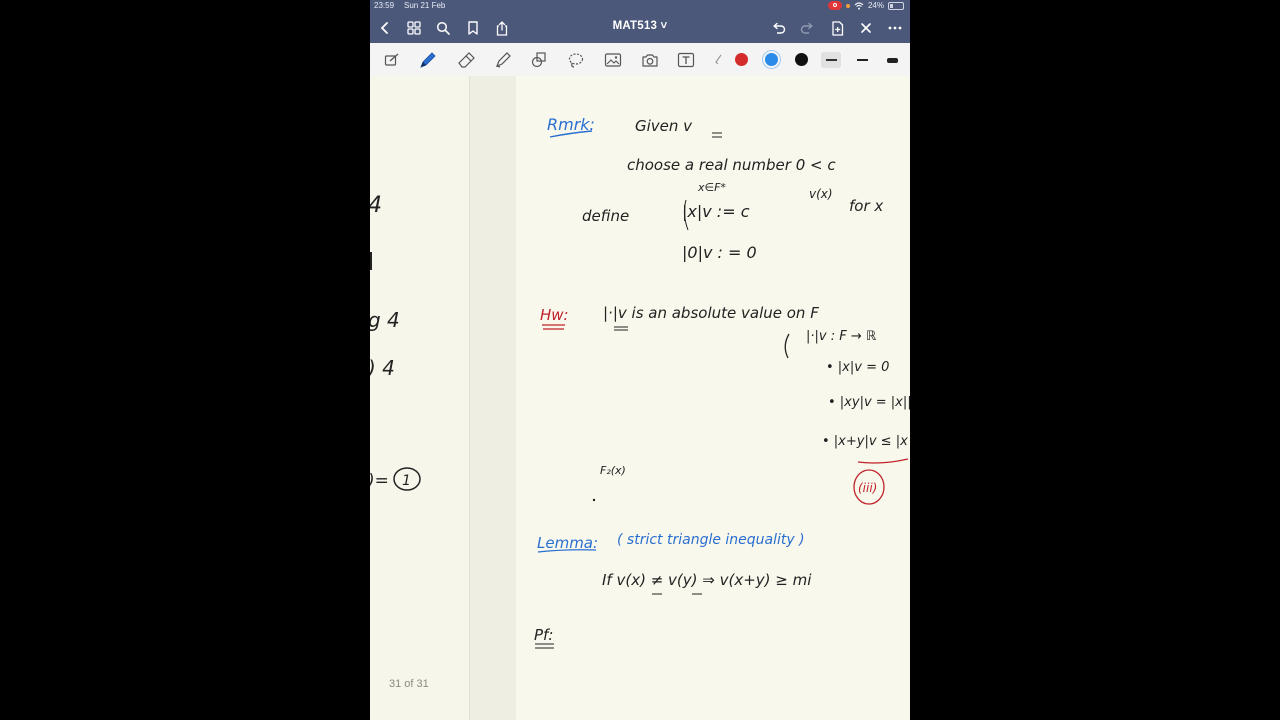 The image size is (1280, 720). I want to click on red-color-swatch, so click(741, 59).